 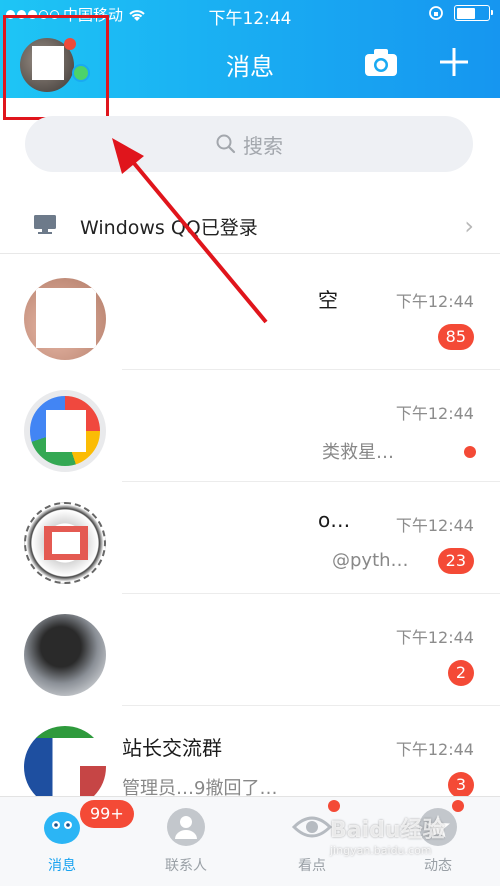 I want to click on tab-contacts: 联系人, so click(x=186, y=842).